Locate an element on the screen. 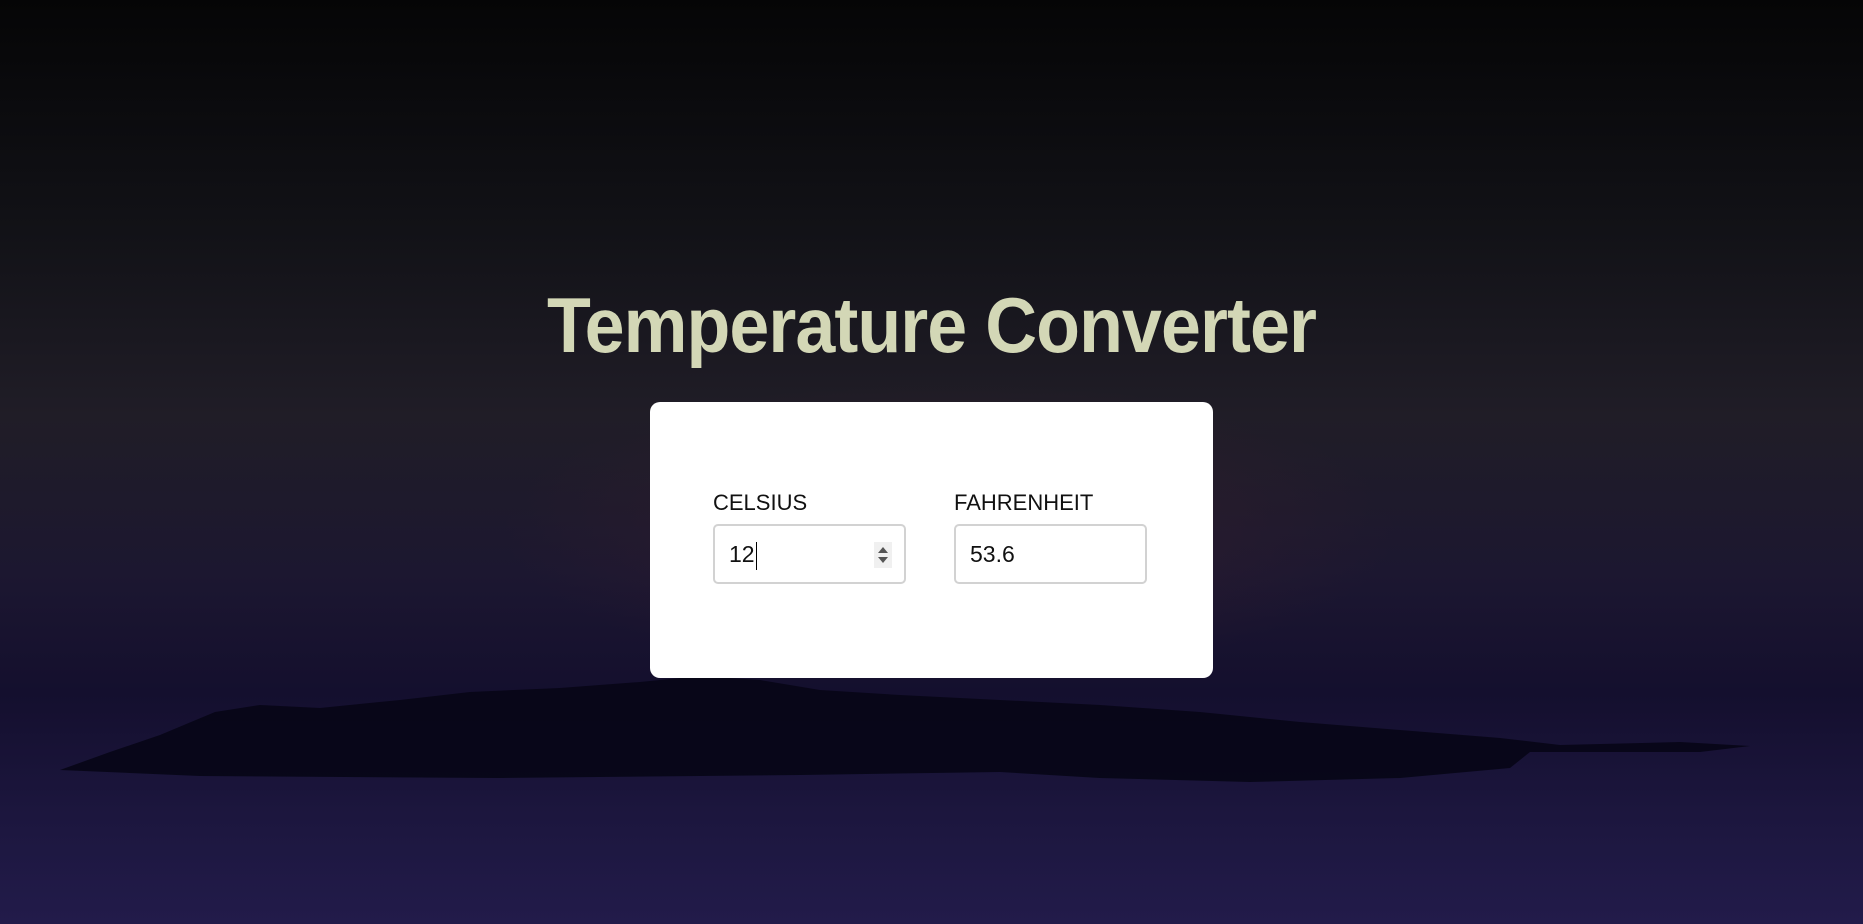 Image resolution: width=1863 pixels, height=924 pixels. fahrenheit-field: FAHRENHEIT 53.6 is located at coordinates (1050, 537).